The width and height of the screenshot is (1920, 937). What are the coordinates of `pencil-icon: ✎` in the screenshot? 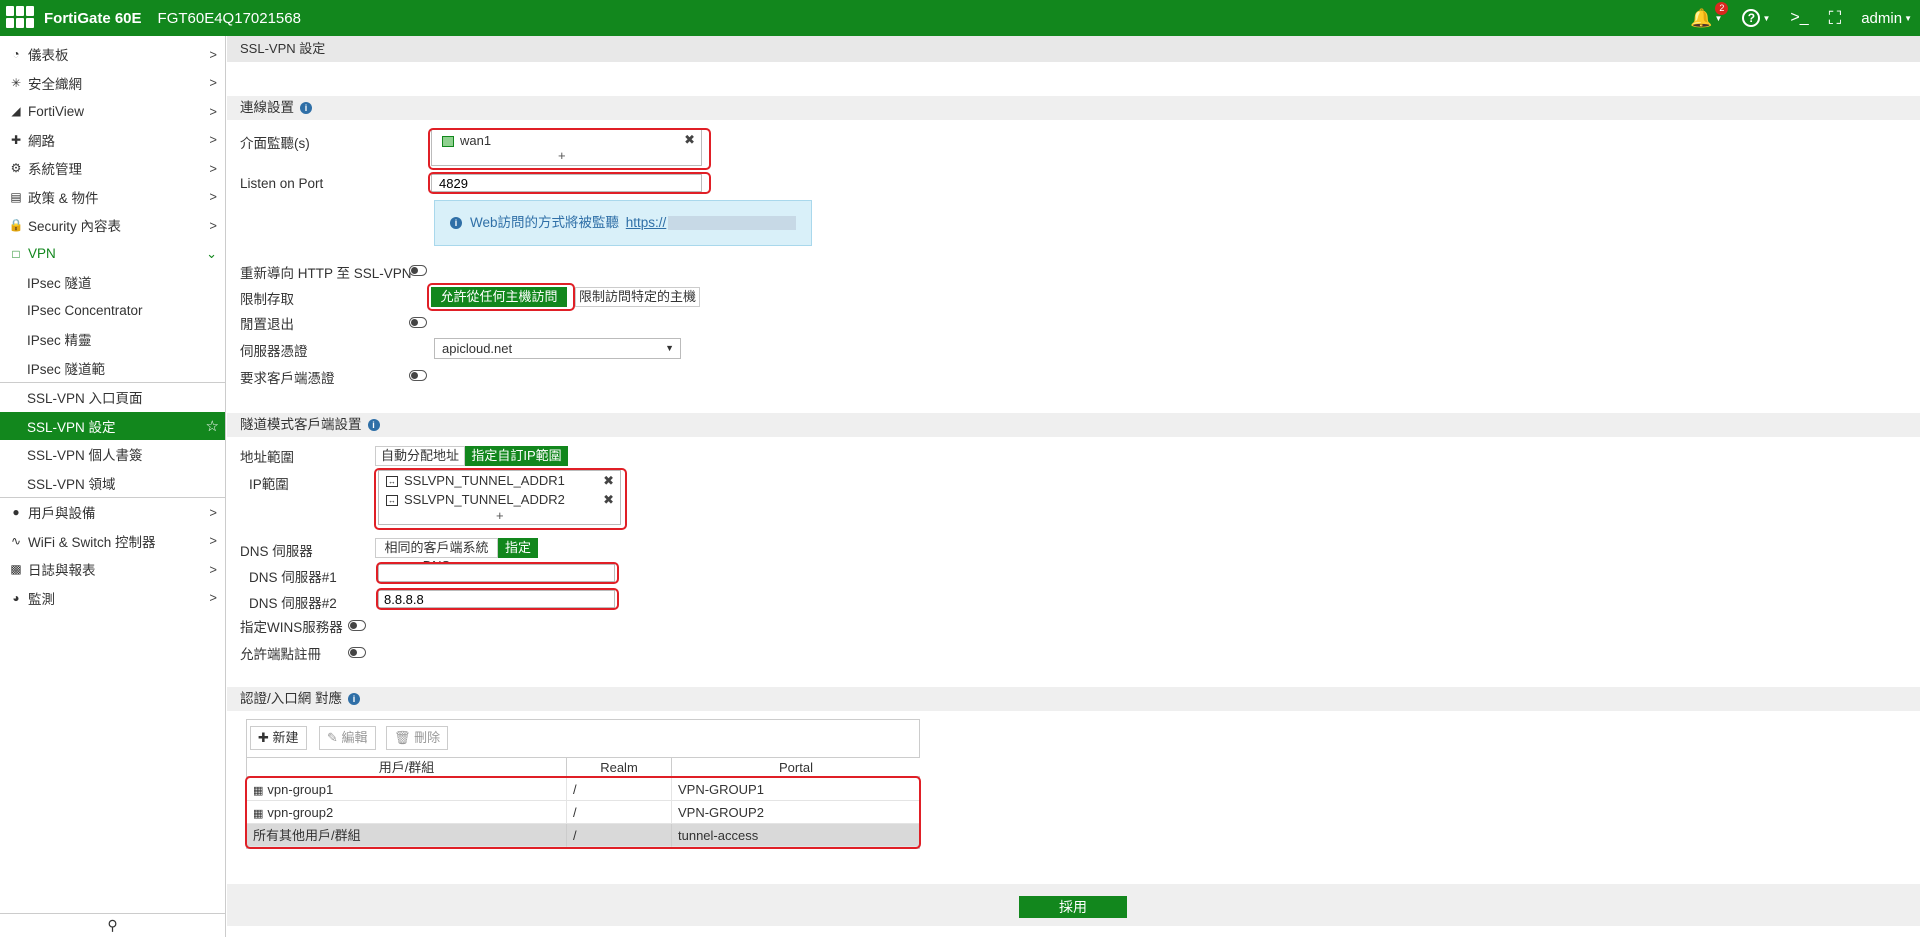 It's located at (332, 737).